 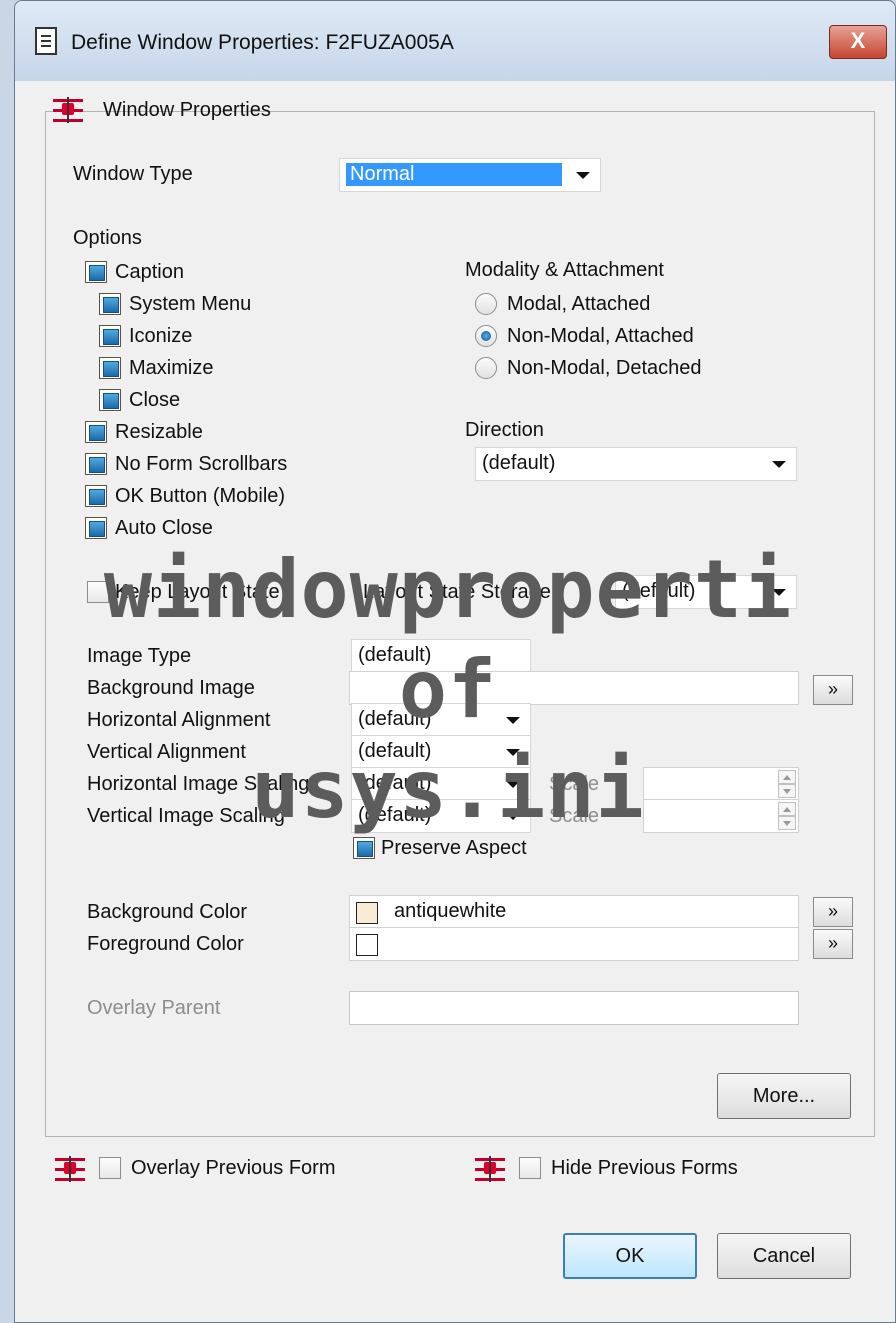 I want to click on hide-previous-forms-checkbox, so click(x=530, y=1168).